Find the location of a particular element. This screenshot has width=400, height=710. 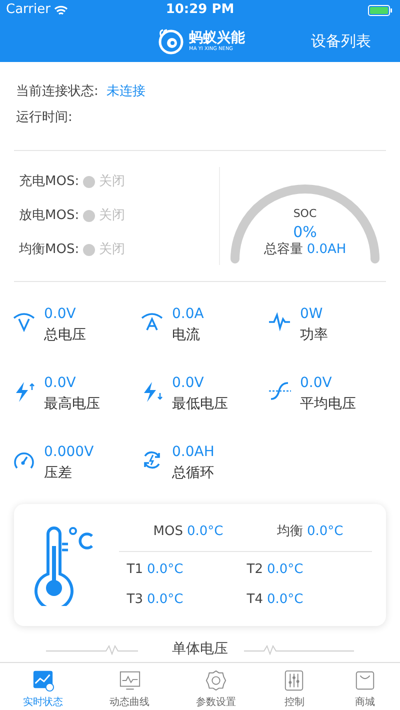

capacity-value: 0.0AH is located at coordinates (326, 250).